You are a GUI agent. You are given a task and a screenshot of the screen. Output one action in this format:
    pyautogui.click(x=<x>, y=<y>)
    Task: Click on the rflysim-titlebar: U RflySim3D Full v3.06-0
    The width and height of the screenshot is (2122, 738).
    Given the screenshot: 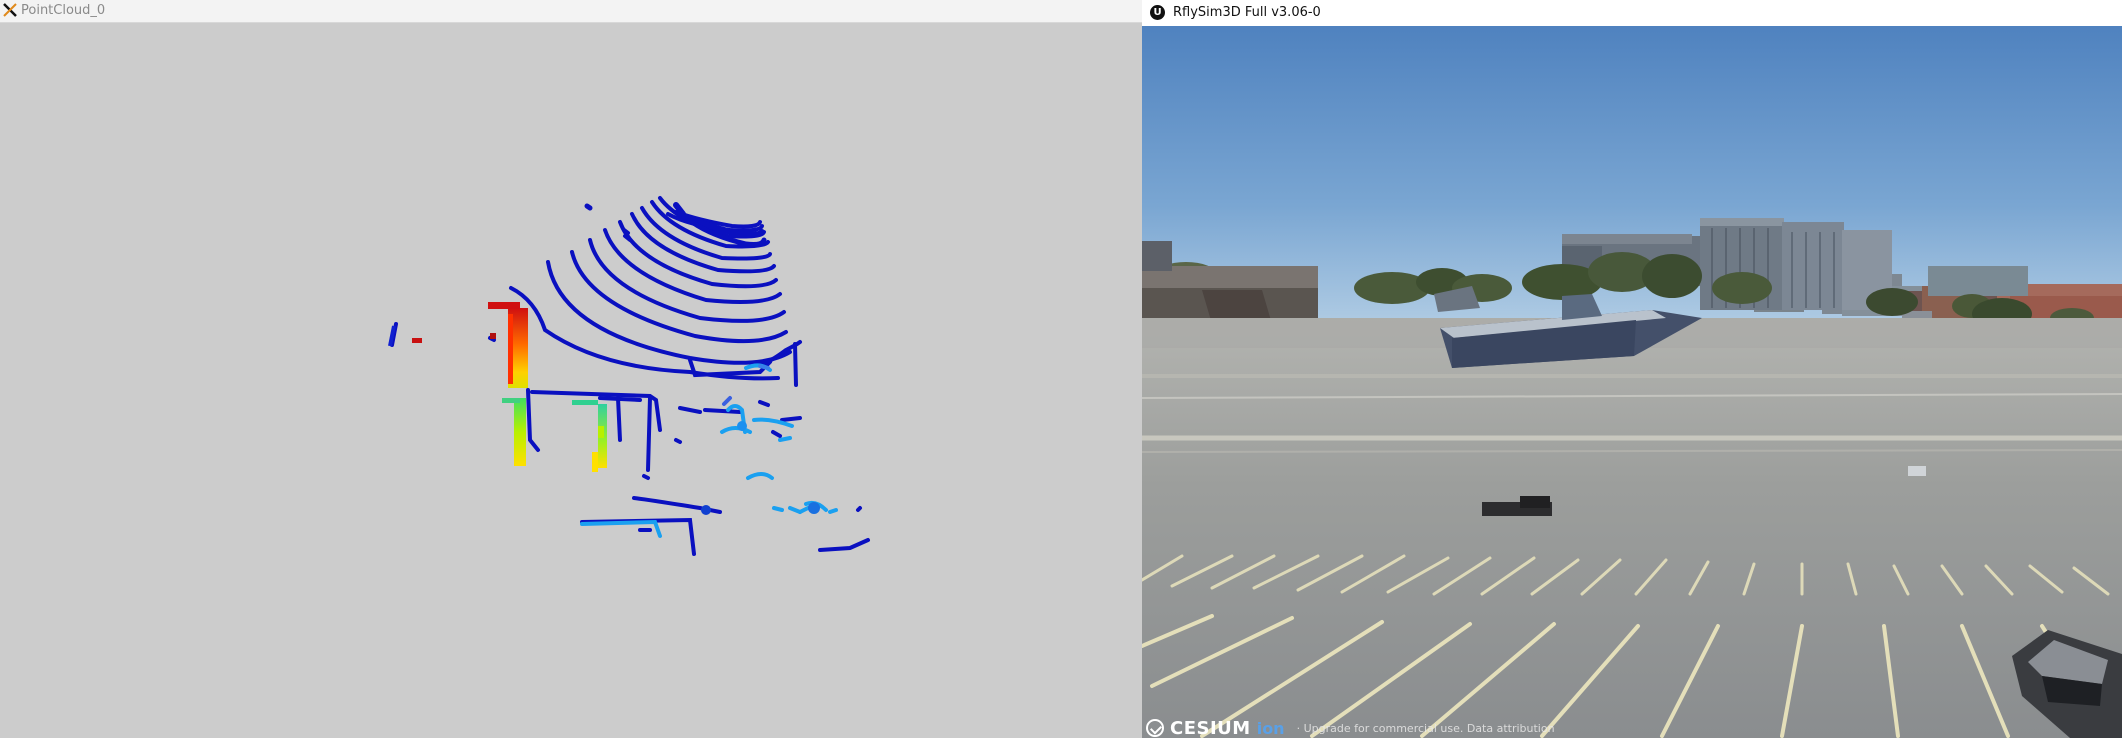 What is the action you would take?
    pyautogui.click(x=1632, y=13)
    